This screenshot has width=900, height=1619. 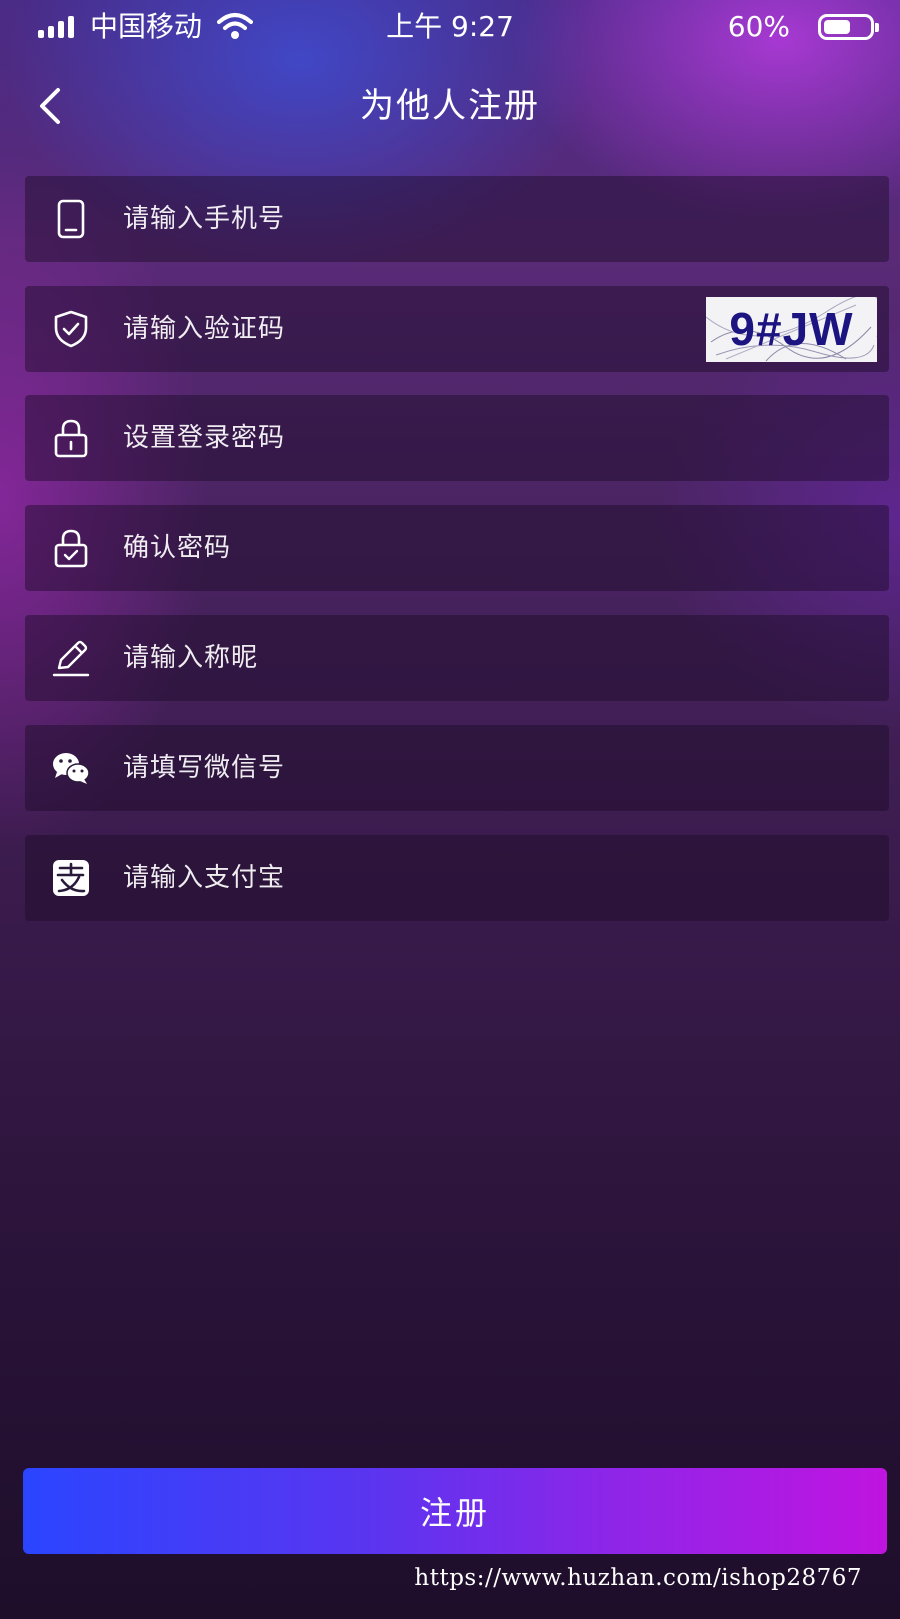 I want to click on wechat-input, so click(x=403, y=768).